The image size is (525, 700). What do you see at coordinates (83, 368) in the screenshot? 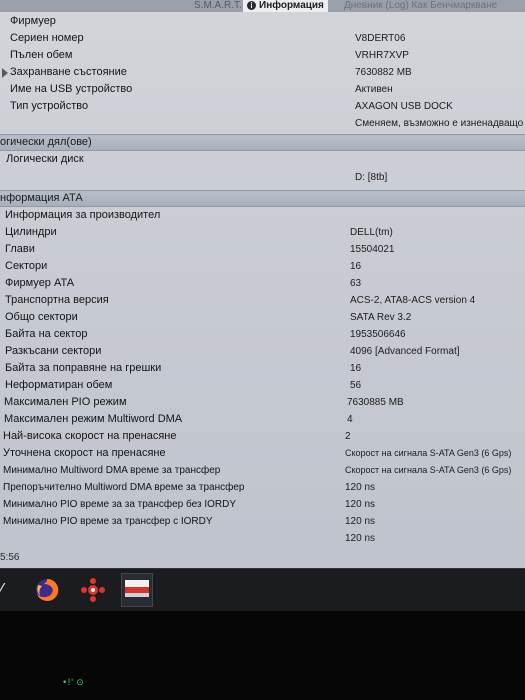
I see `property-label: Байта за поправяне на грешки` at bounding box center [83, 368].